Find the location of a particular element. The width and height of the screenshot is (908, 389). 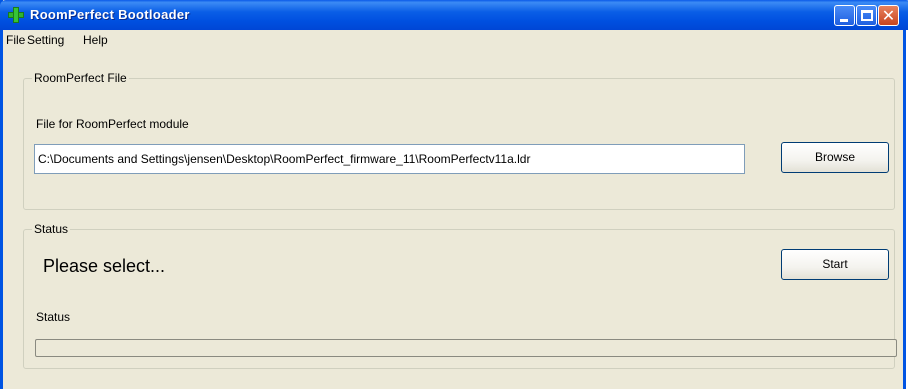

maximize-icon is located at coordinates (867, 15).